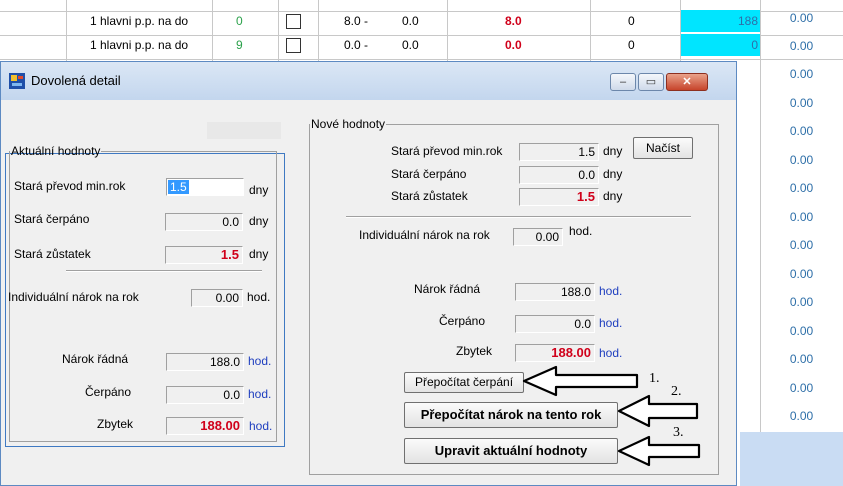 Image resolution: width=843 pixels, height=486 pixels. I want to click on arrow-1-icon, so click(580, 381).